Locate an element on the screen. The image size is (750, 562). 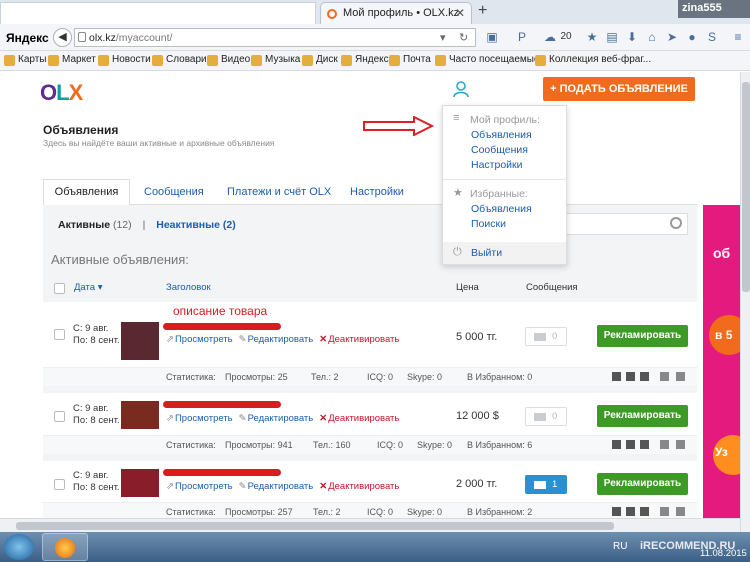
bookmark-item: Яндекс is located at coordinates (365, 61).